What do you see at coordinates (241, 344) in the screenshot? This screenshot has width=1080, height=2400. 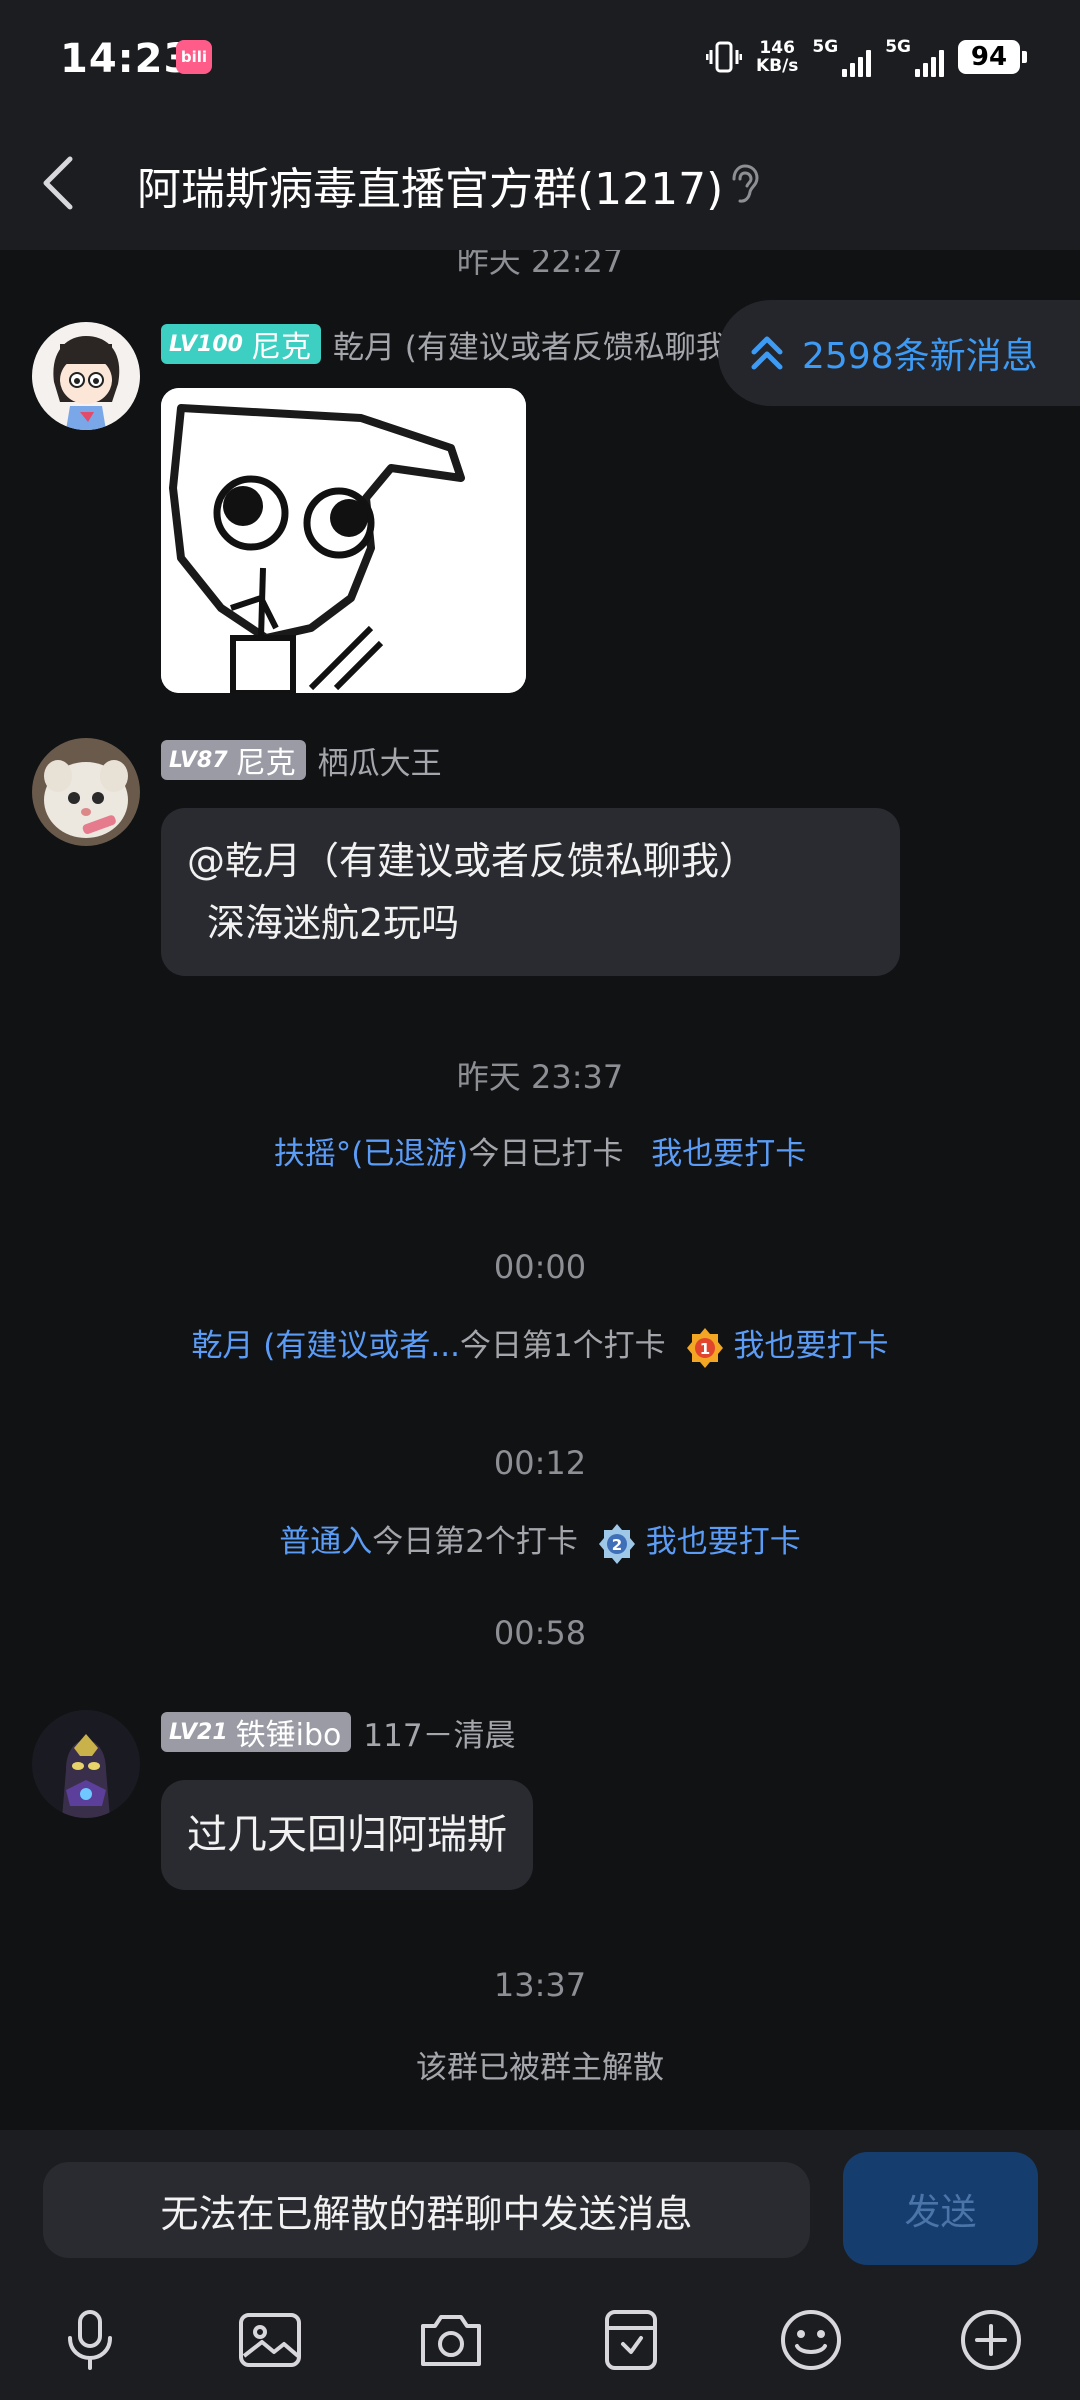 I see `level-badge: LV100 尼克` at bounding box center [241, 344].